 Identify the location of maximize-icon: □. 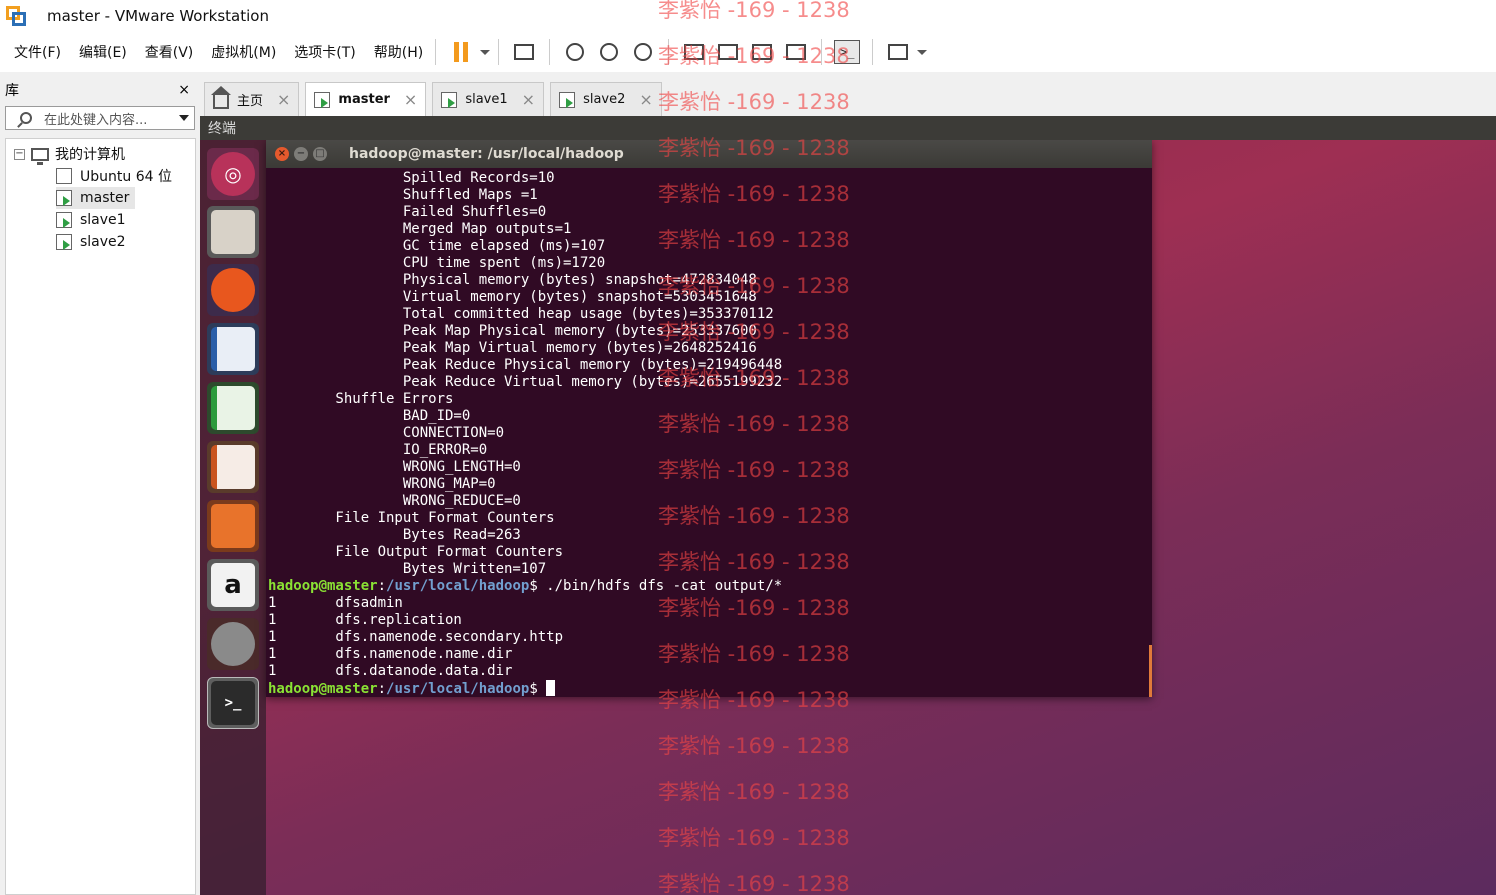
(320, 154).